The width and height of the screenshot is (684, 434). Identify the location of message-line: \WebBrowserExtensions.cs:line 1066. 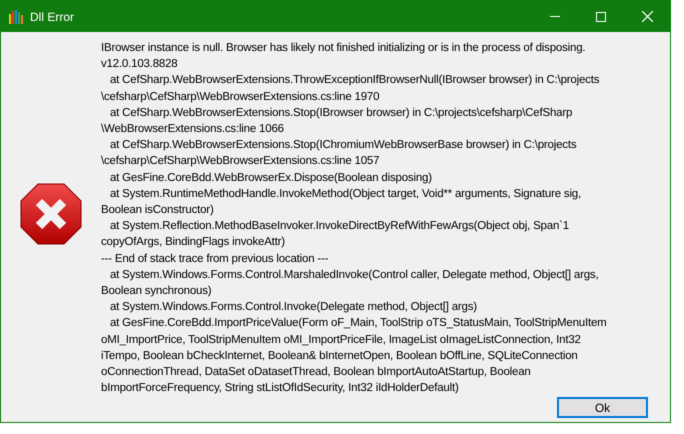
(193, 130).